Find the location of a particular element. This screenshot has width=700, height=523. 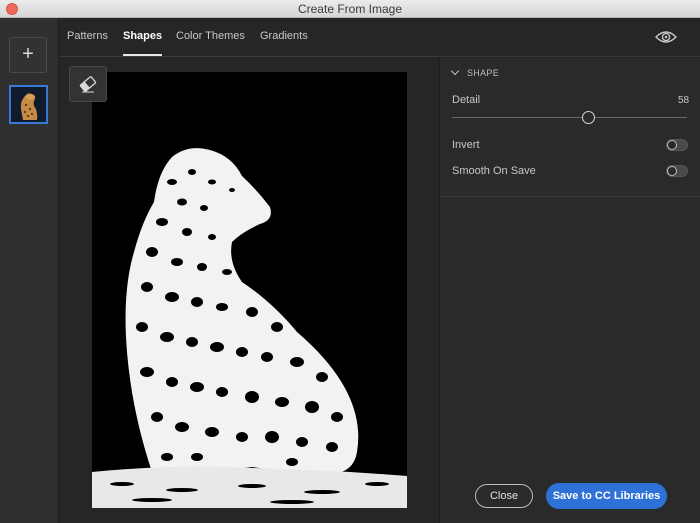

tab-color-themes: Color Themes is located at coordinates (210, 37).